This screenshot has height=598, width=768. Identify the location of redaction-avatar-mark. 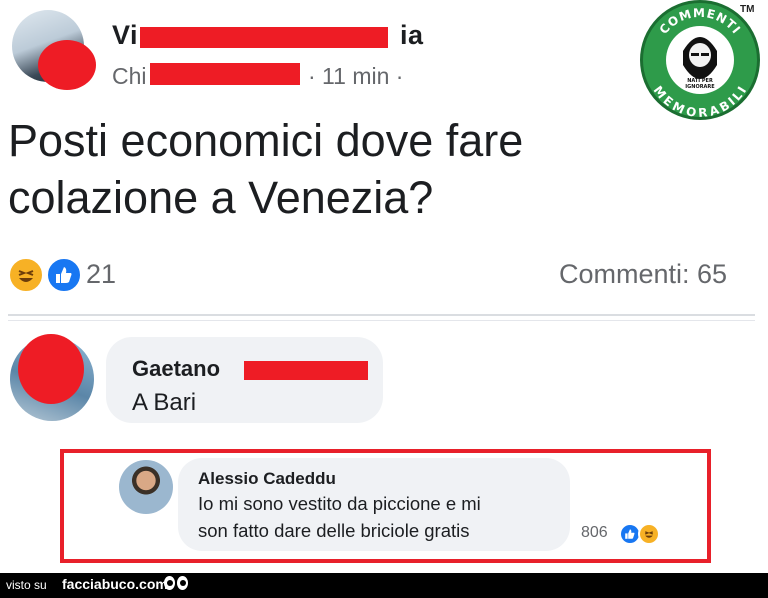
(67, 65).